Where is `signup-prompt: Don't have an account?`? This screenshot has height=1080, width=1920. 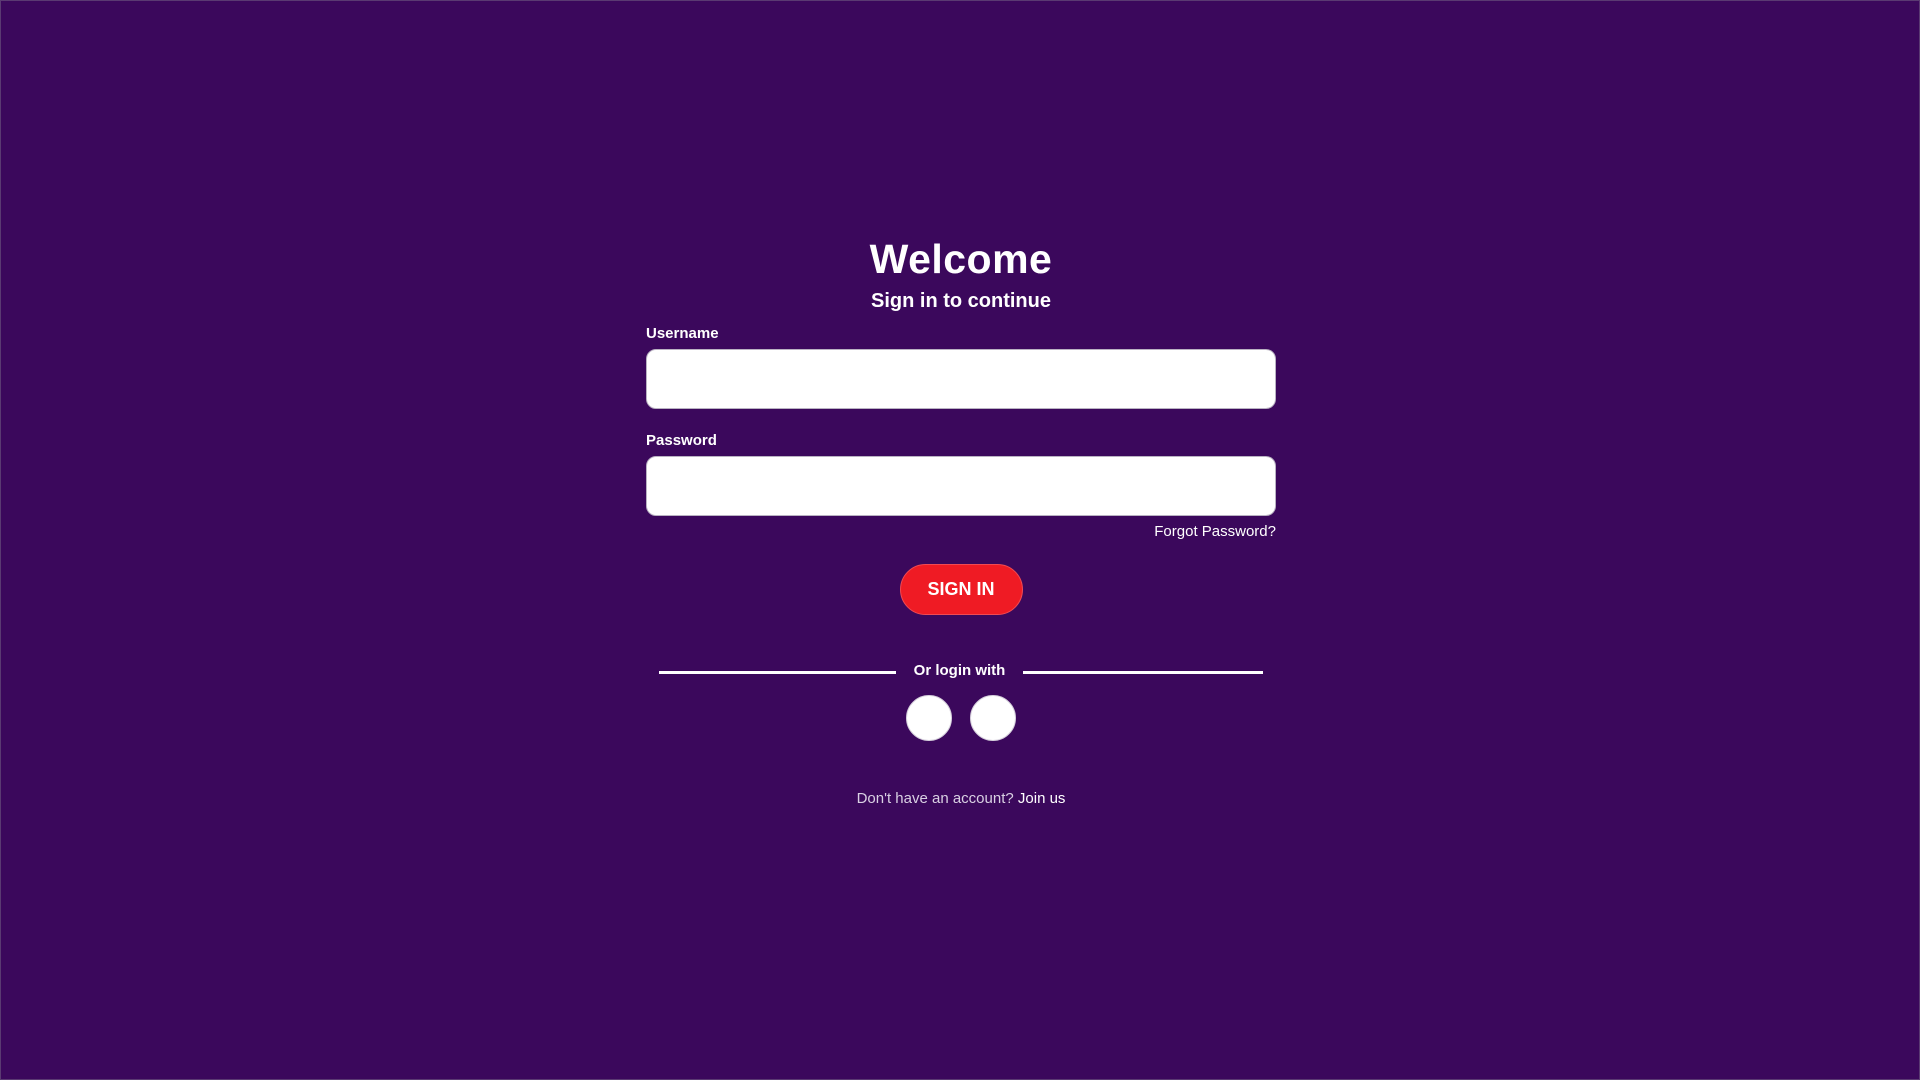
signup-prompt: Don't have an account? is located at coordinates (935, 798).